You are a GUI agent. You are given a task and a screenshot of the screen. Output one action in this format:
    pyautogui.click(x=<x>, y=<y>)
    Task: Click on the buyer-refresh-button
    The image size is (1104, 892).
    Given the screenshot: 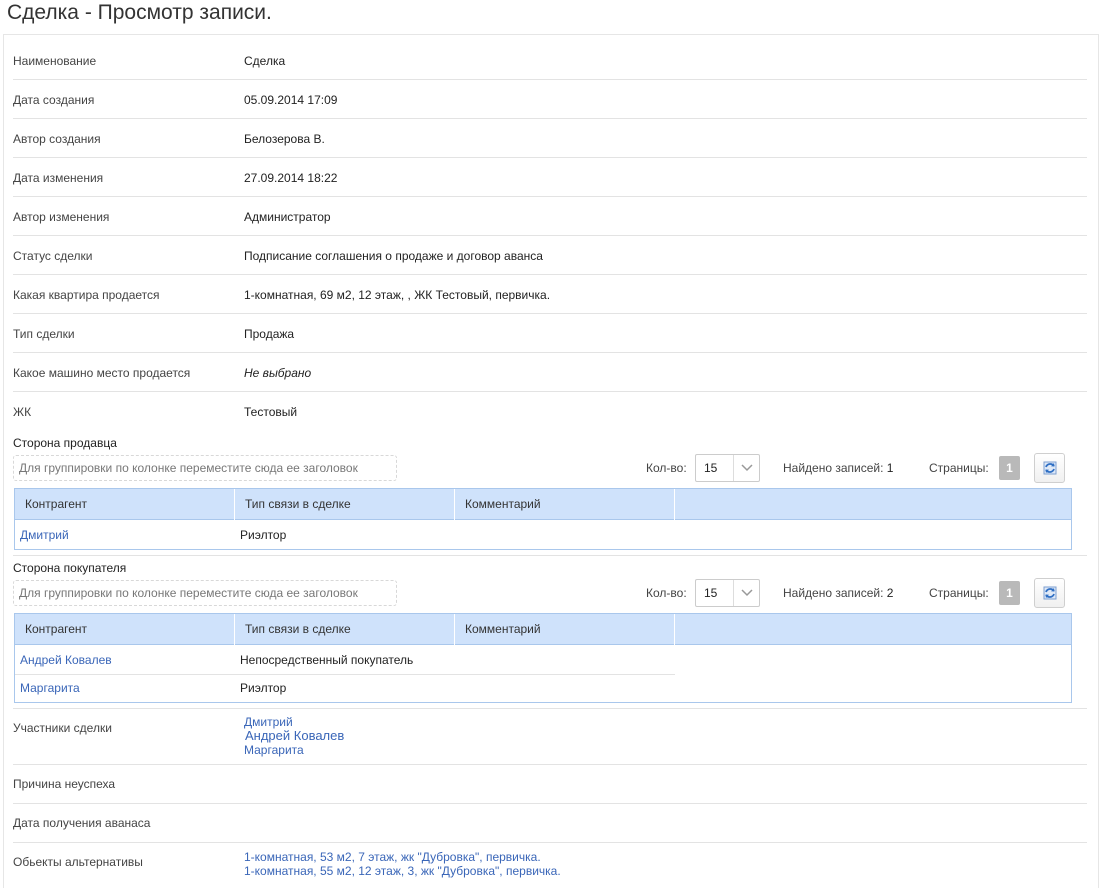 What is the action you would take?
    pyautogui.click(x=1049, y=593)
    